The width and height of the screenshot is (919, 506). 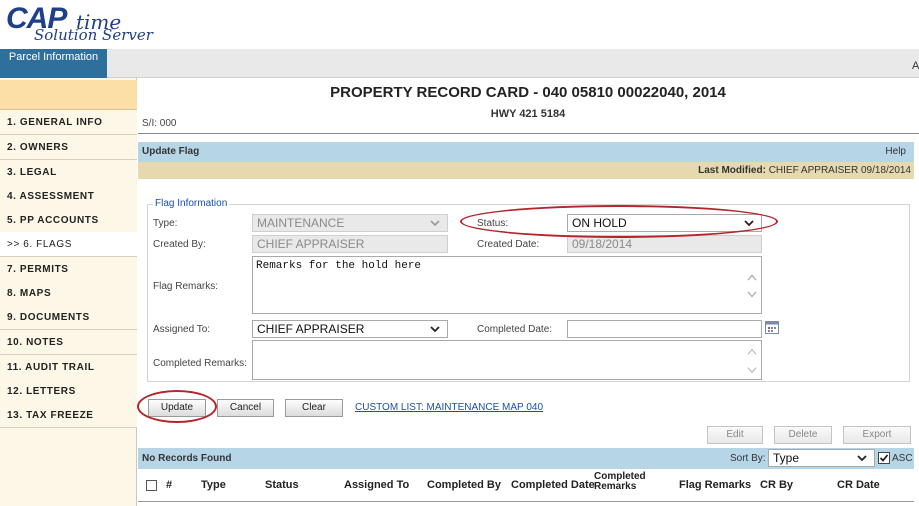 I want to click on created-by-label: Created By:, so click(x=179, y=244).